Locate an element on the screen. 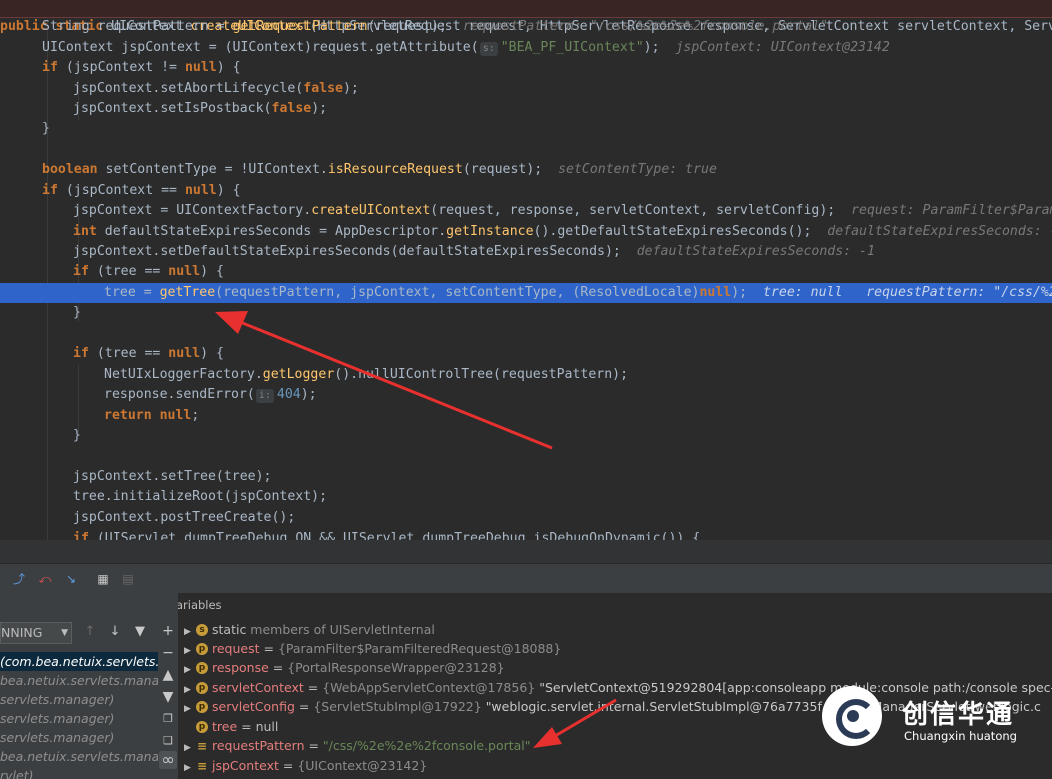 The image size is (1052, 779). panel-divider is located at coordinates (526, 551).